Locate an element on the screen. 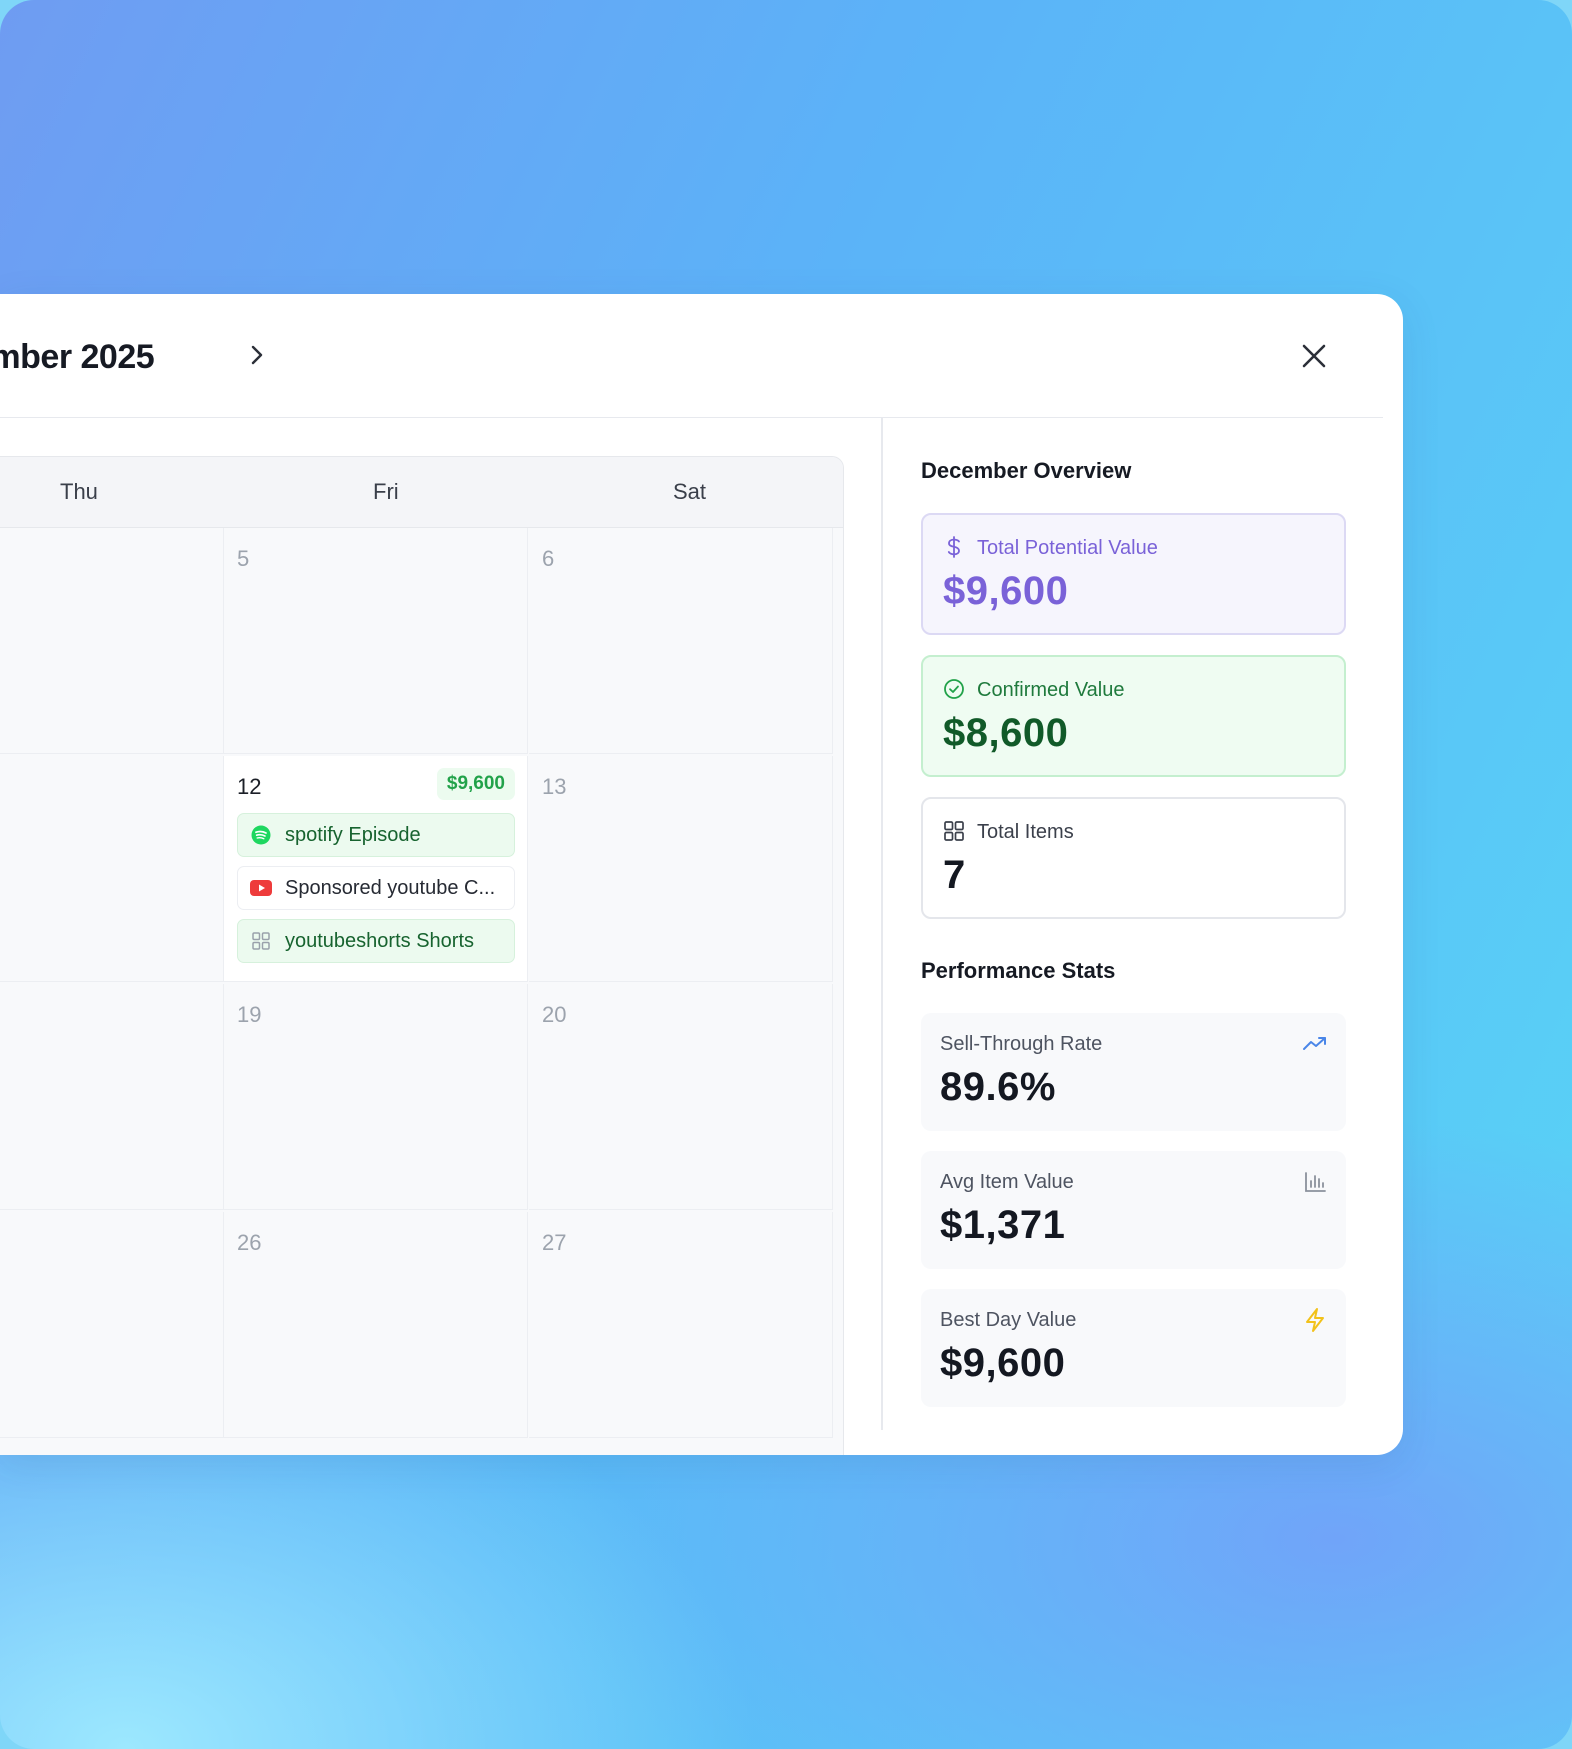 The width and height of the screenshot is (1572, 1749). chevron-right-icon is located at coordinates (257, 355).